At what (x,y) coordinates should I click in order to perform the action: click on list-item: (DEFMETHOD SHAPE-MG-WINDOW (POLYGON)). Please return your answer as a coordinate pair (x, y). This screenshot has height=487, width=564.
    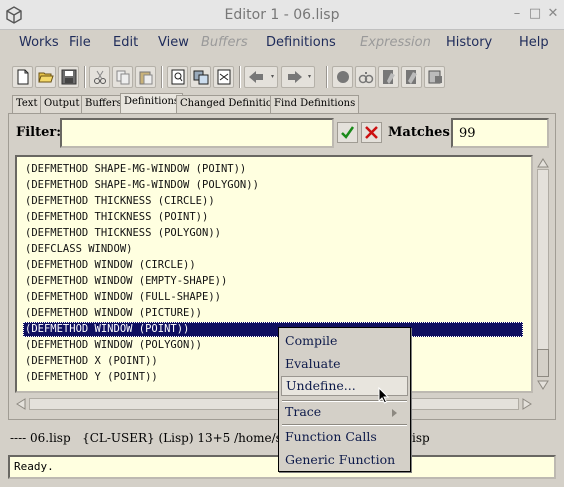
    Looking at the image, I should click on (142, 185).